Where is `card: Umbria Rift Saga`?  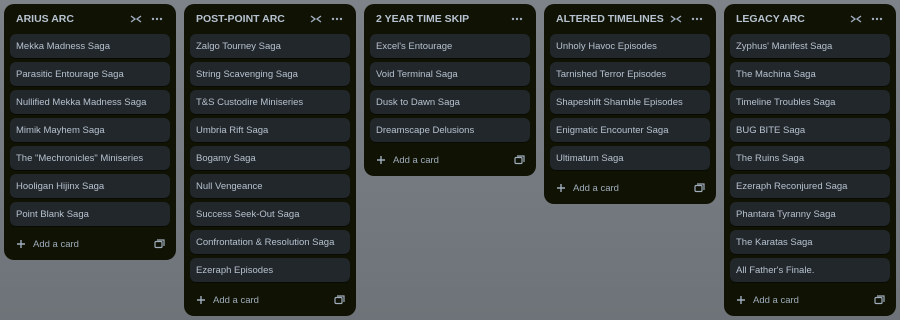
card: Umbria Rift Saga is located at coordinates (270, 130).